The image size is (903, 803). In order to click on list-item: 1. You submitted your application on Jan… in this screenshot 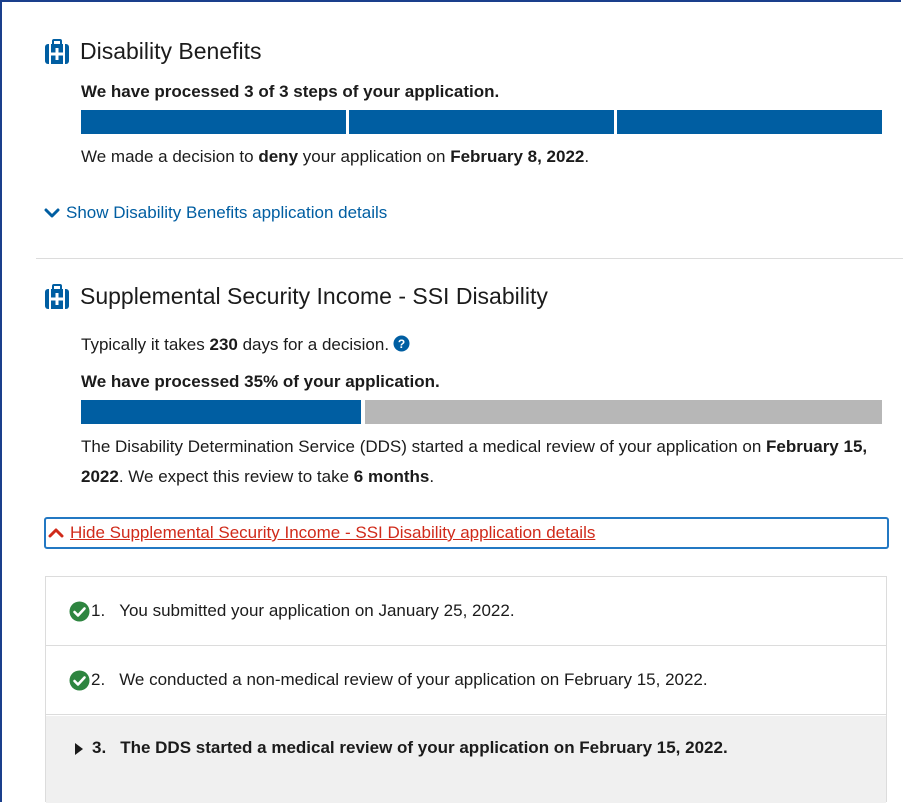, I will do `click(466, 611)`.